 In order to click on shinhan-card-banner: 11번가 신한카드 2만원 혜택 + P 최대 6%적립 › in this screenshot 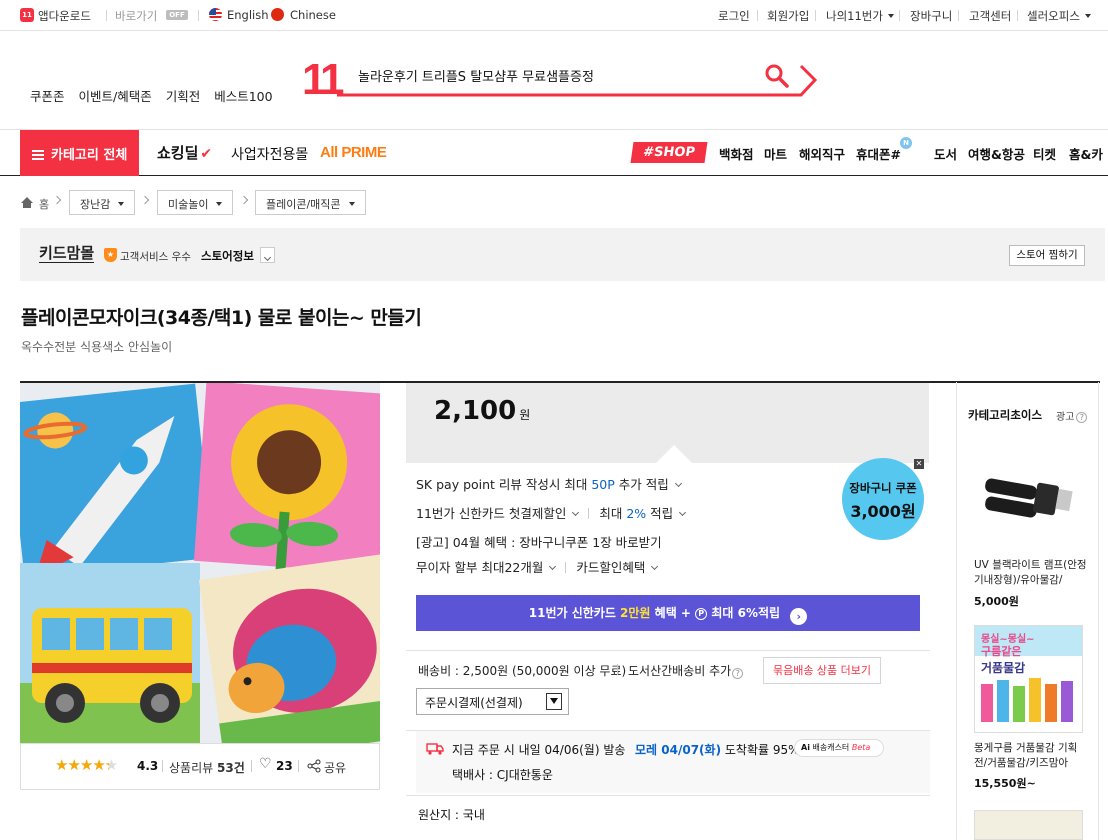, I will do `click(668, 613)`.